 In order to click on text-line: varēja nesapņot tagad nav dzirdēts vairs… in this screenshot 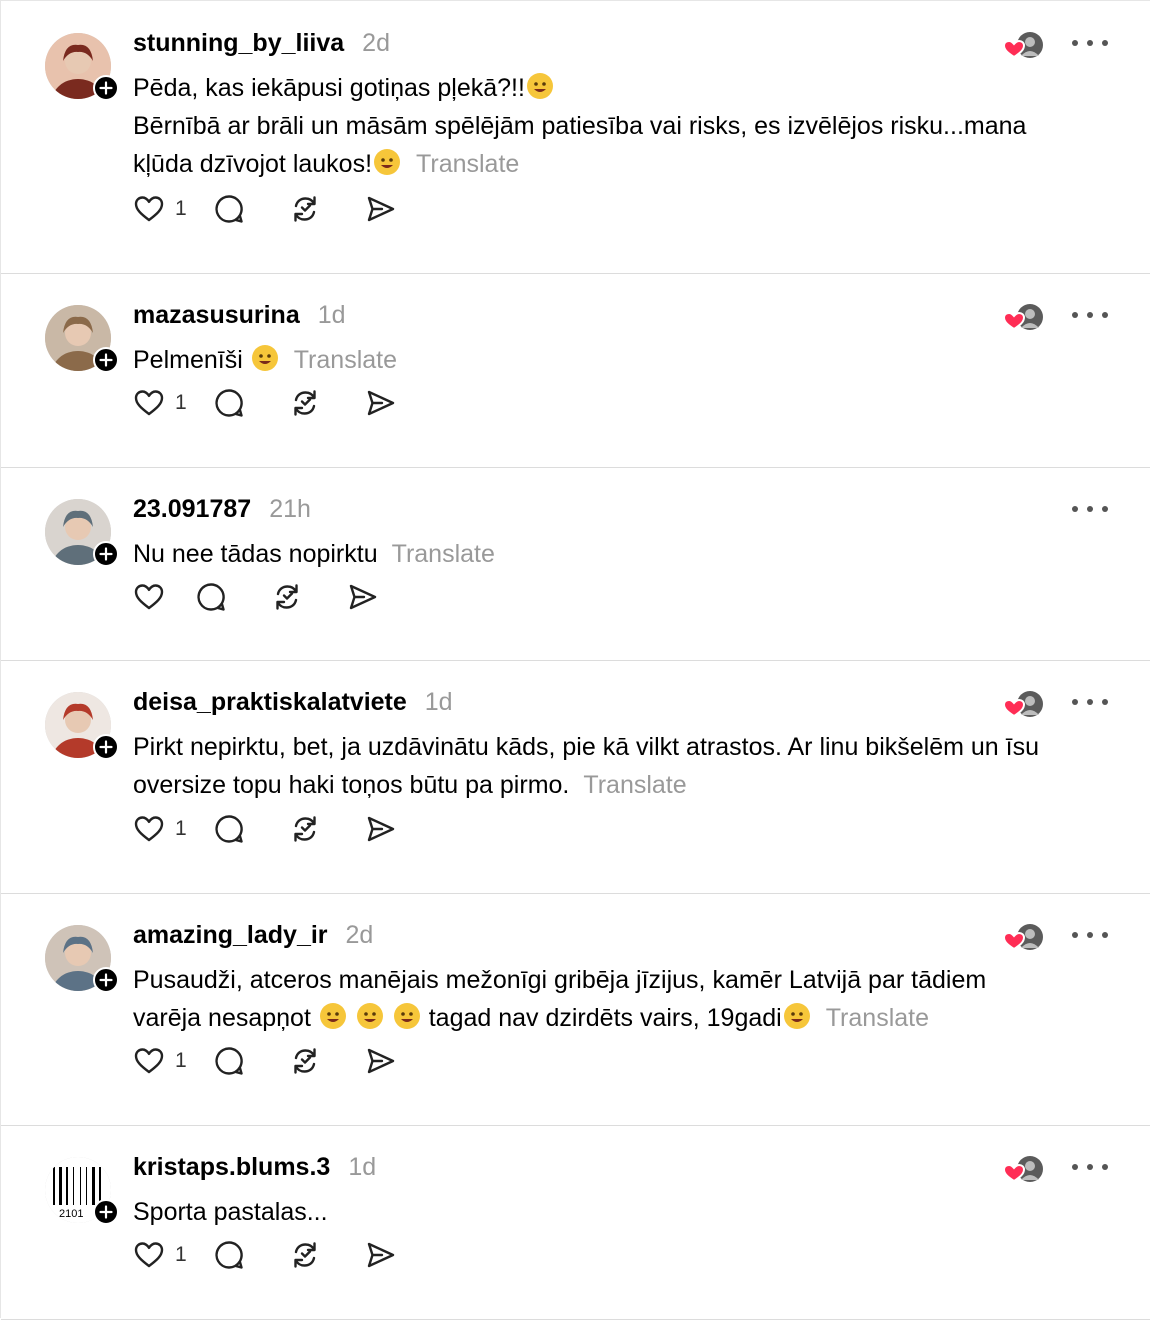, I will do `click(605, 1018)`.